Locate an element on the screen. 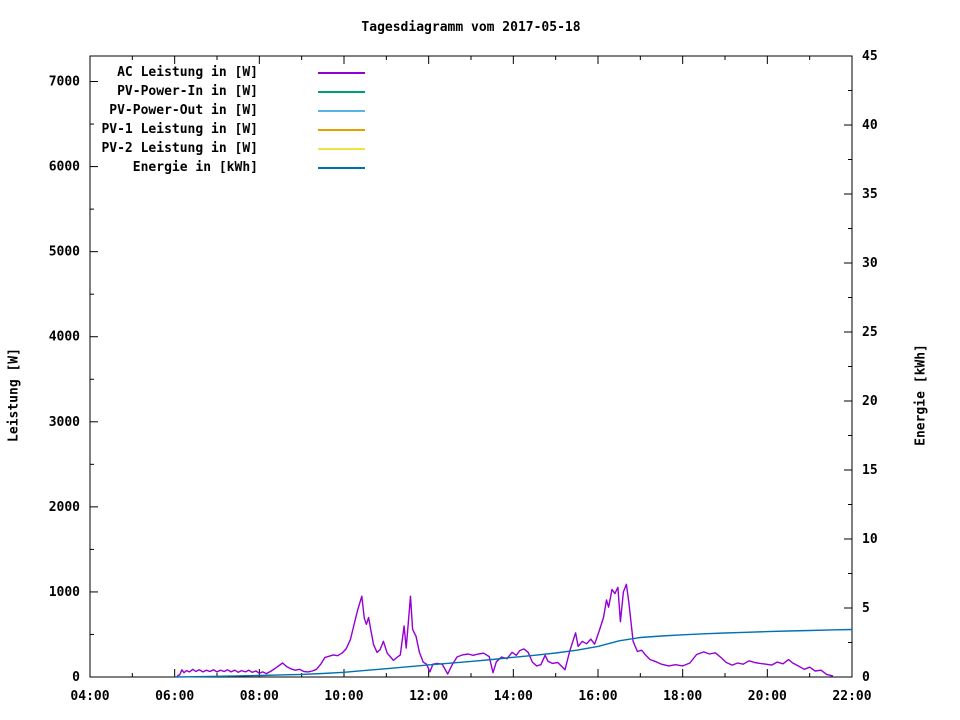 This screenshot has height=720, width=960. legend-label: PV-Power-In in [W] is located at coordinates (187, 91).